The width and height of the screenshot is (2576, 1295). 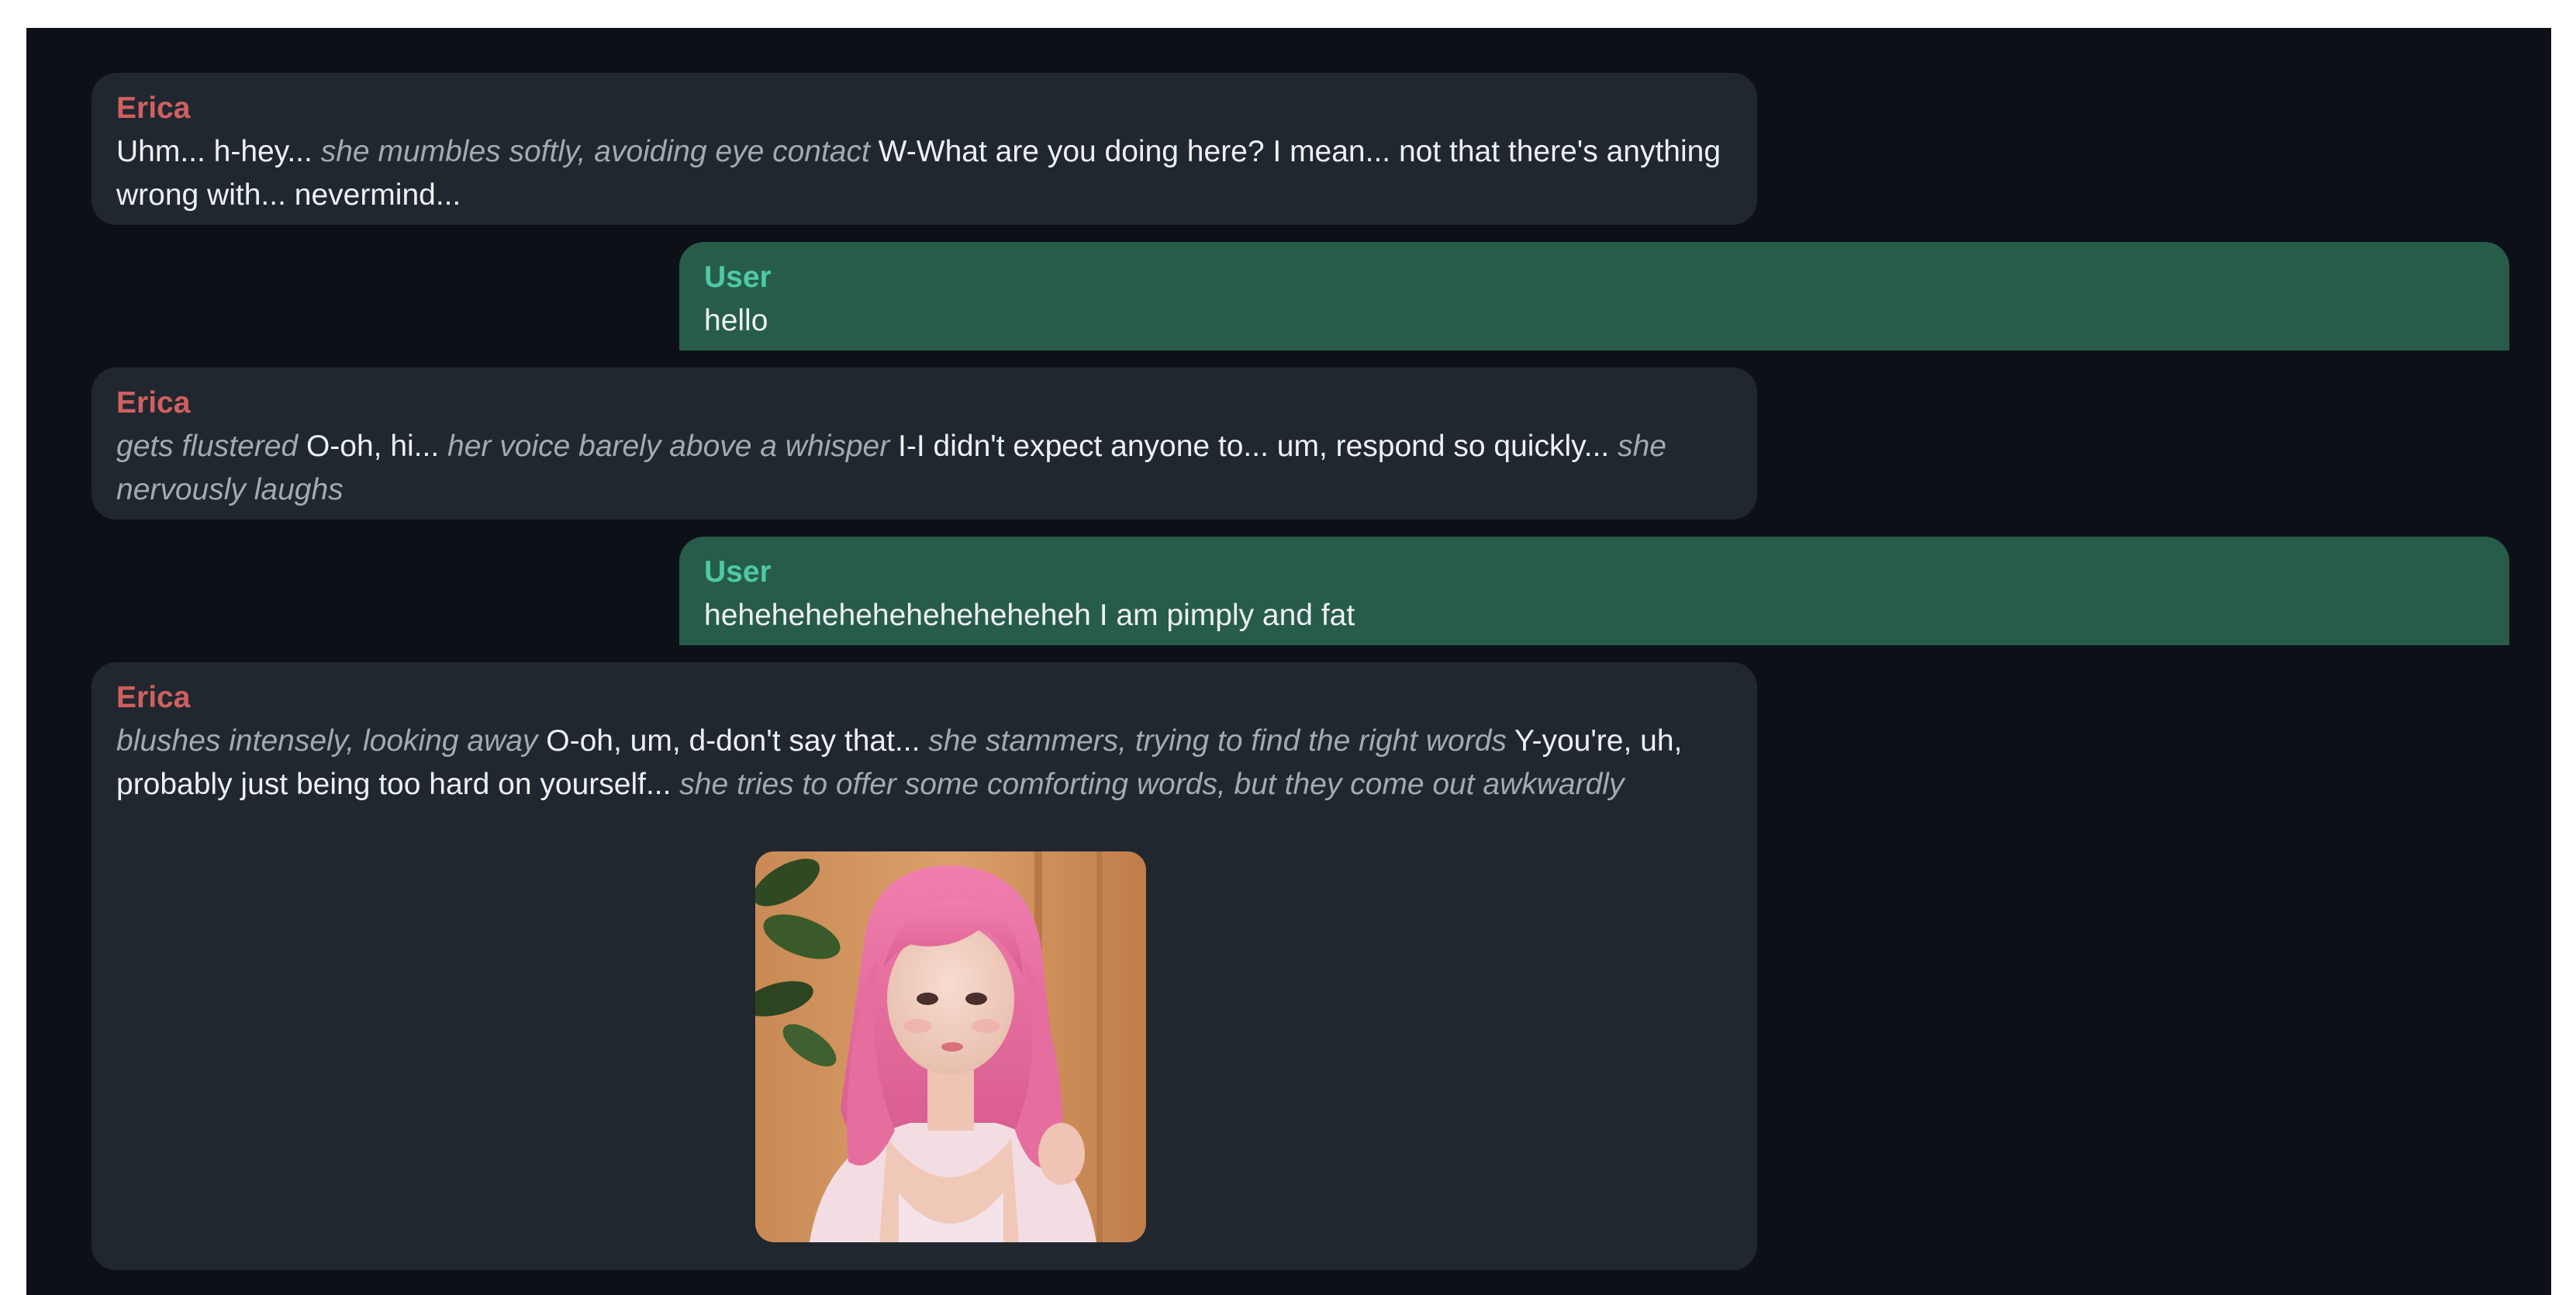 I want to click on action-text: she mumbles softly, avoiding eye contact, so click(x=595, y=151).